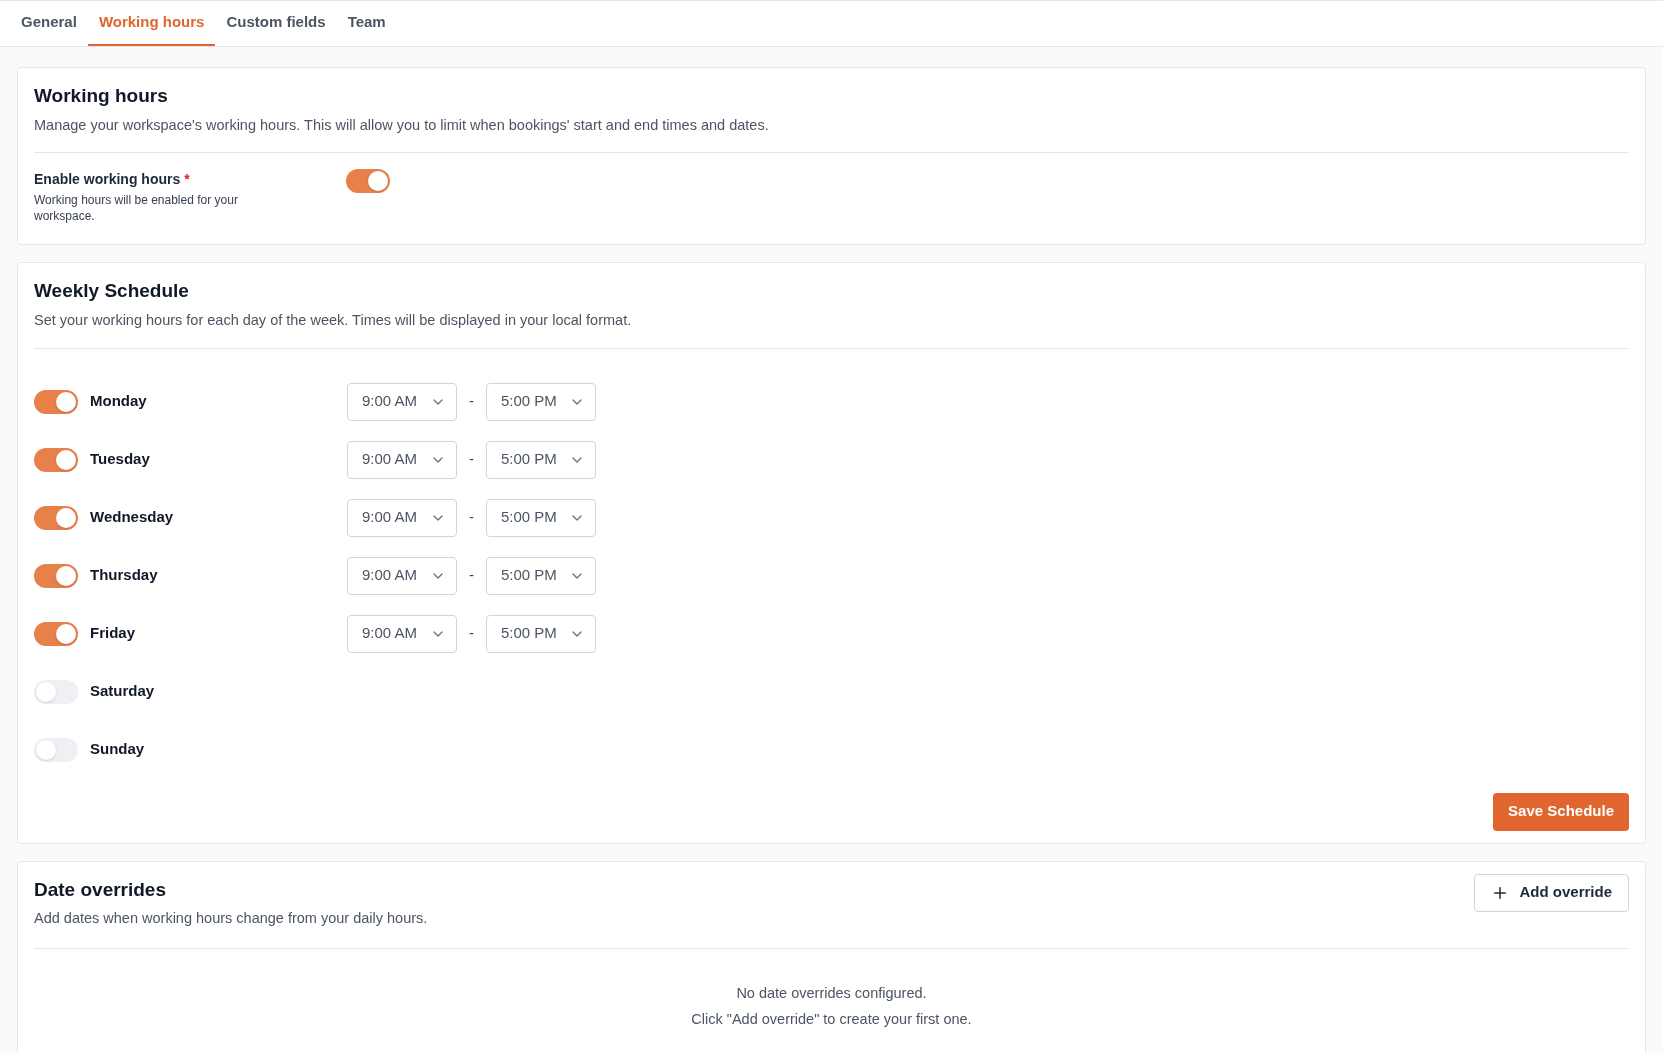 Image resolution: width=1663 pixels, height=1053 pixels. Describe the element at coordinates (231, 918) in the screenshot. I see `section-description: Add dates when working hours change from your daily hours.` at that location.